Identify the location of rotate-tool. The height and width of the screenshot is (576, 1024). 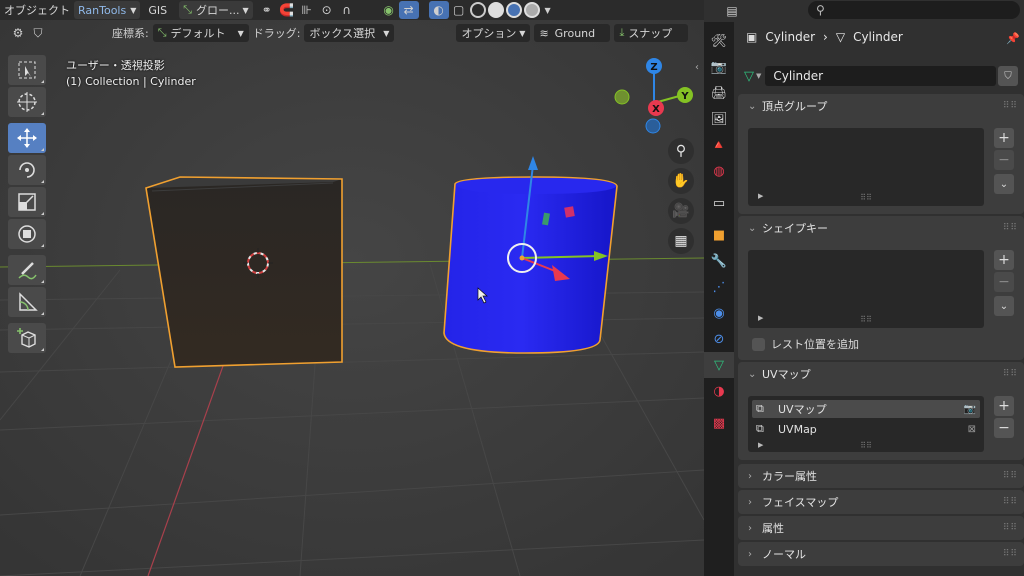
(27, 170).